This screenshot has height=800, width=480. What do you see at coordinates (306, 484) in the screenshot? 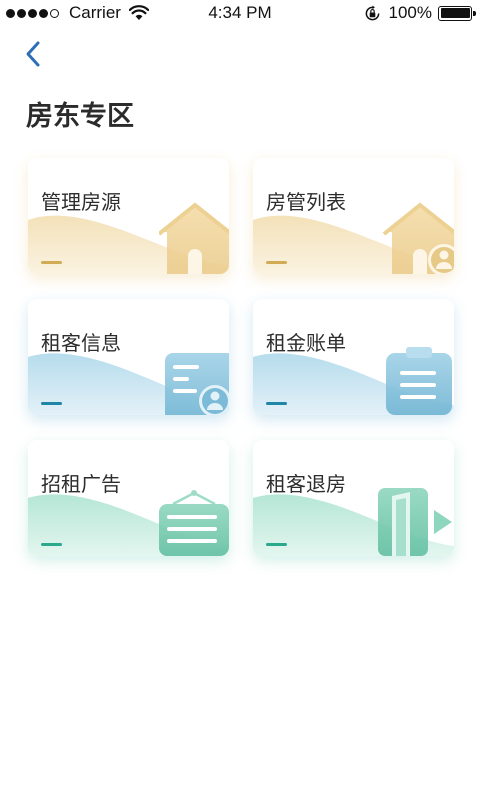
I see `card-label: 租客退房` at bounding box center [306, 484].